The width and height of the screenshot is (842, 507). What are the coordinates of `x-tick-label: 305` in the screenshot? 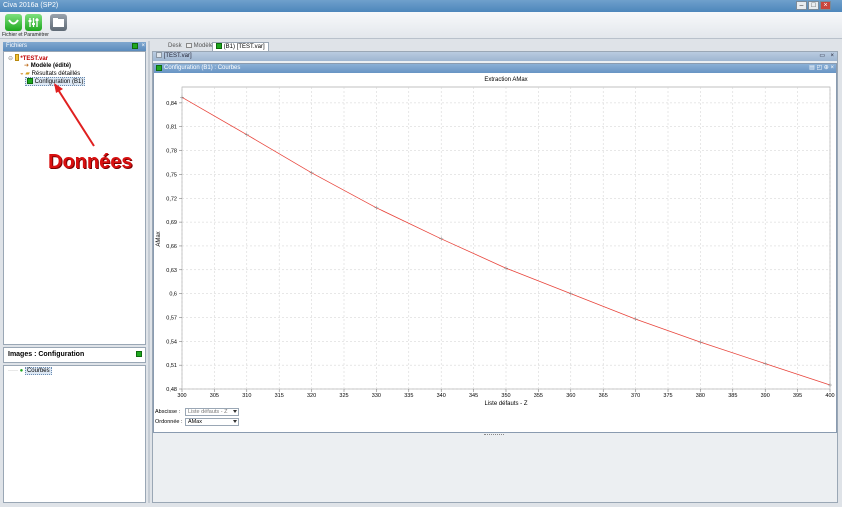 It's located at (214, 396).